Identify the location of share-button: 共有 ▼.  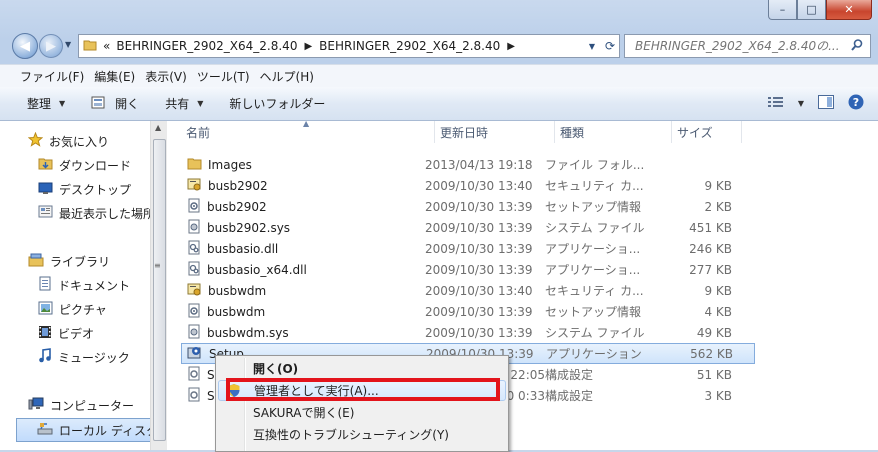
(184, 103).